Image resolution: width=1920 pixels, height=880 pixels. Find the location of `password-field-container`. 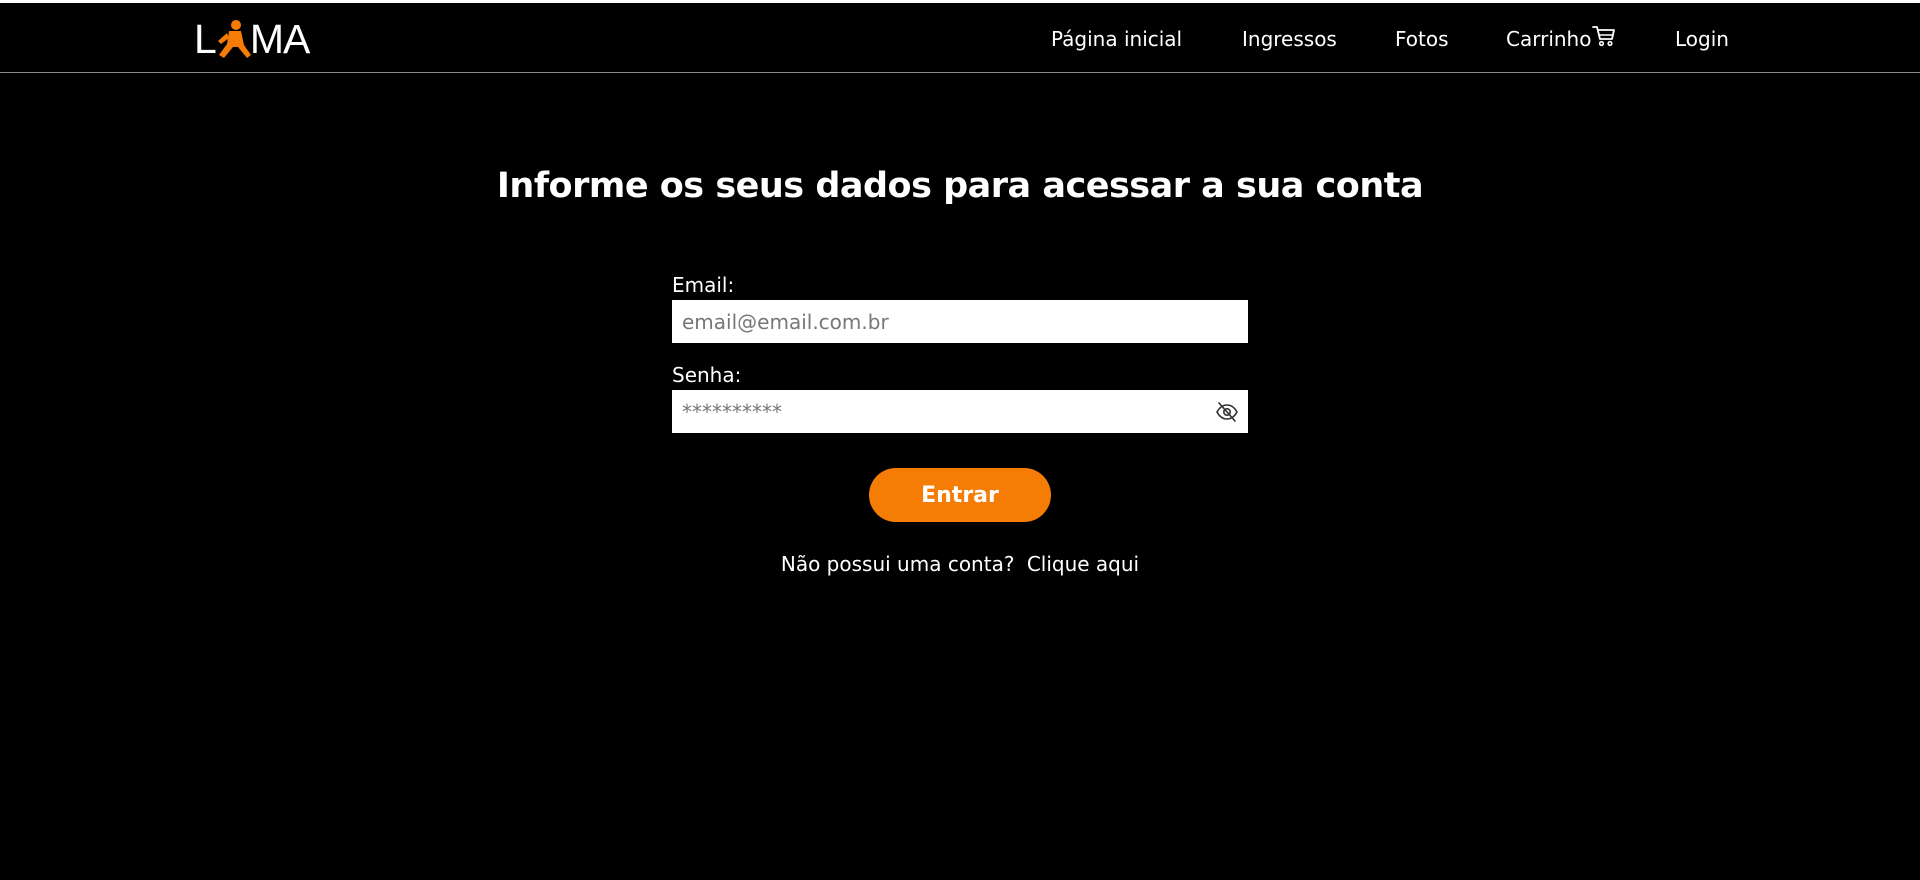

password-field-container is located at coordinates (960, 411).